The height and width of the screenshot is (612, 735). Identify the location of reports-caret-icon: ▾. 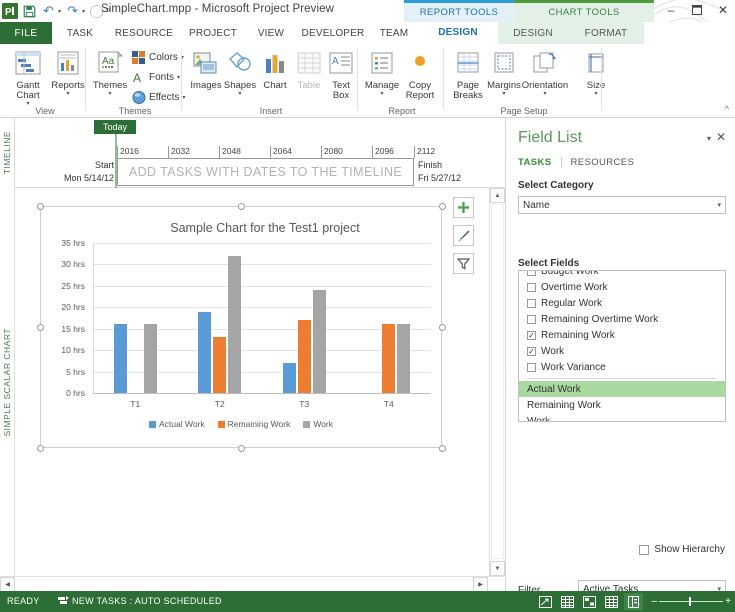
(67, 94).